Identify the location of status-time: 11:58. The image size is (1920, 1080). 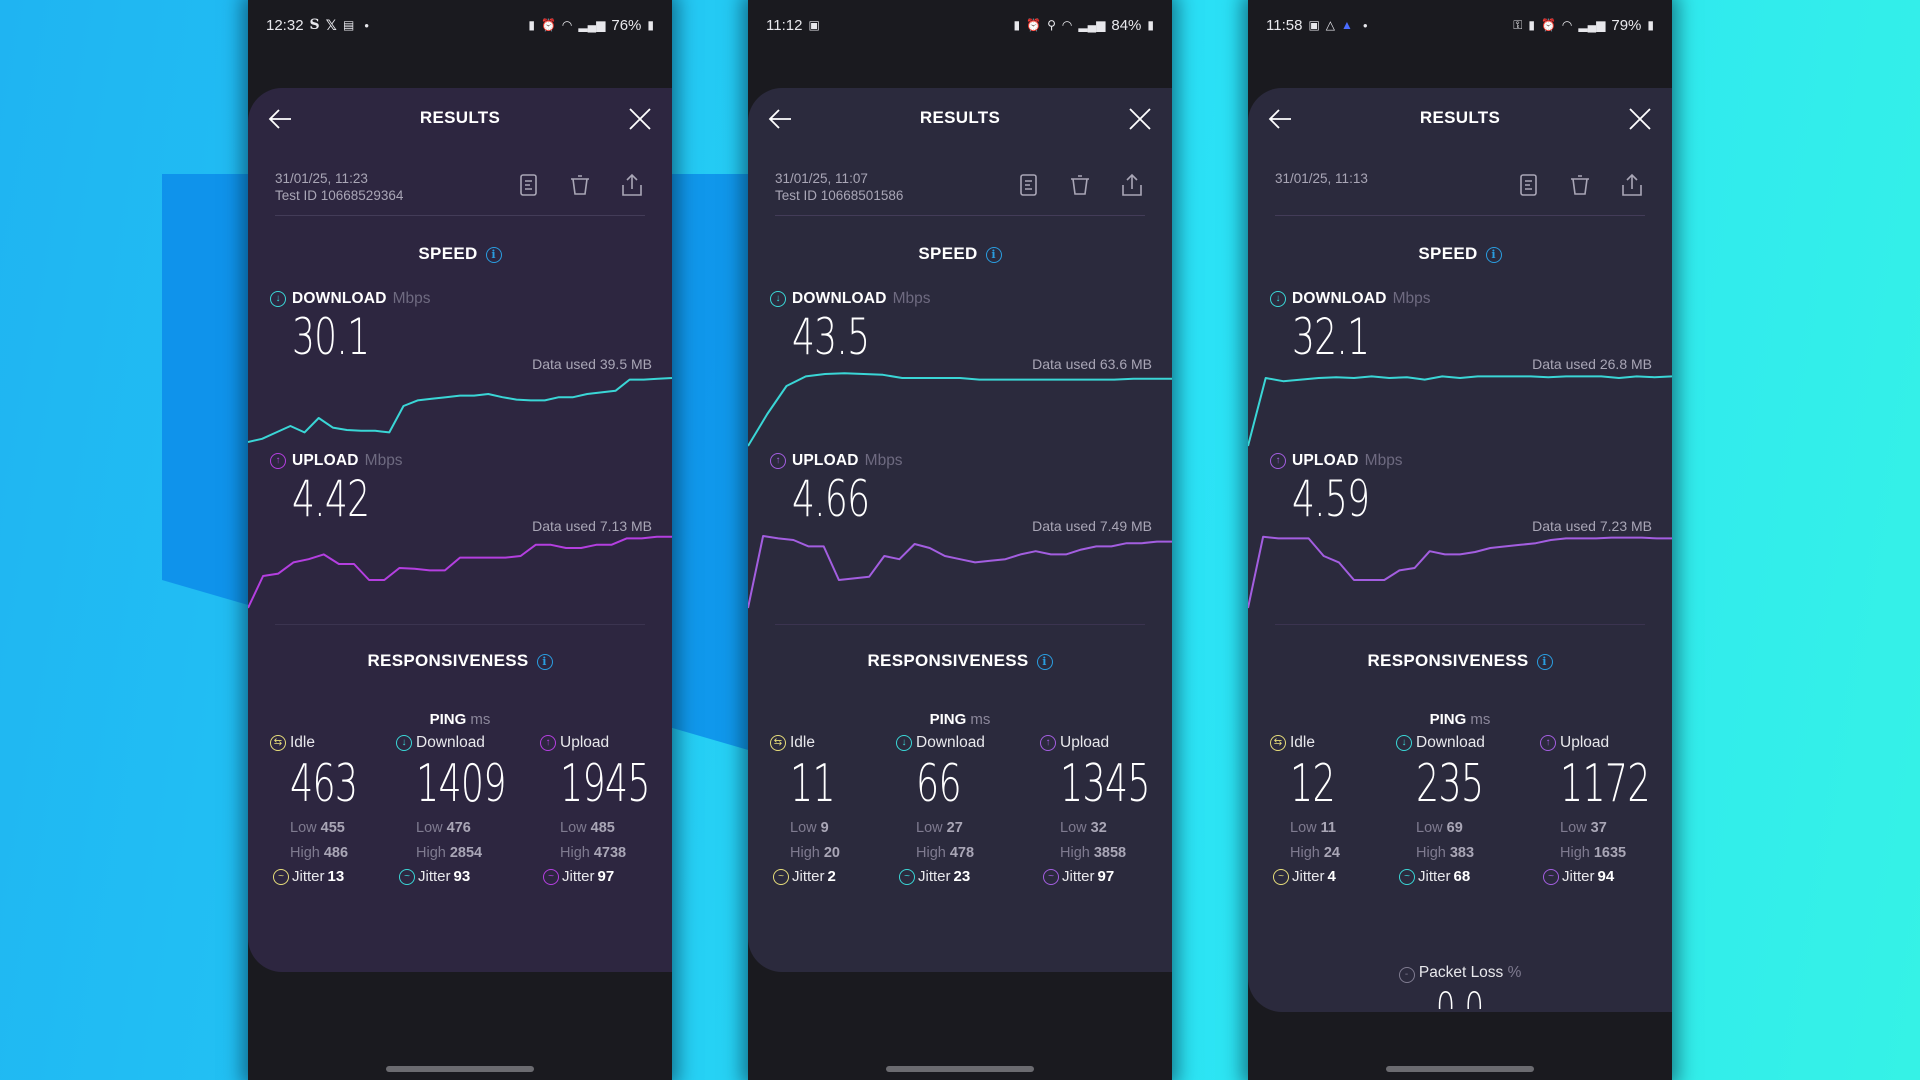
(1284, 25).